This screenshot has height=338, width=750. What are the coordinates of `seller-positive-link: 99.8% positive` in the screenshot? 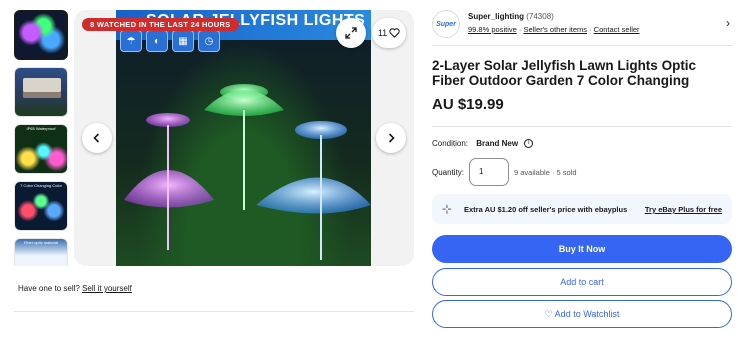 It's located at (492, 29).